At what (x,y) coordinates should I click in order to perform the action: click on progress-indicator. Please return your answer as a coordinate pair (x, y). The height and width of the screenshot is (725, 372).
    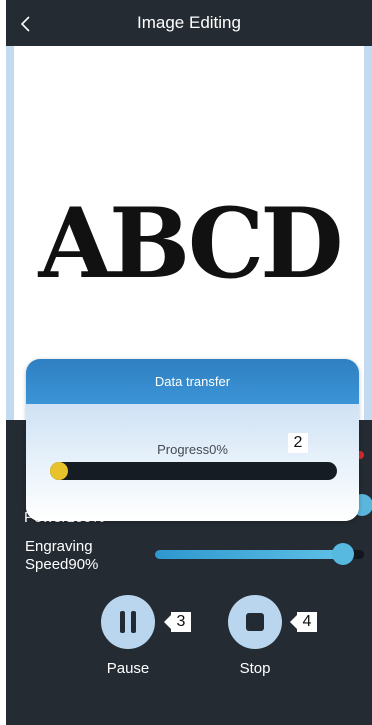
    Looking at the image, I should click on (59, 471).